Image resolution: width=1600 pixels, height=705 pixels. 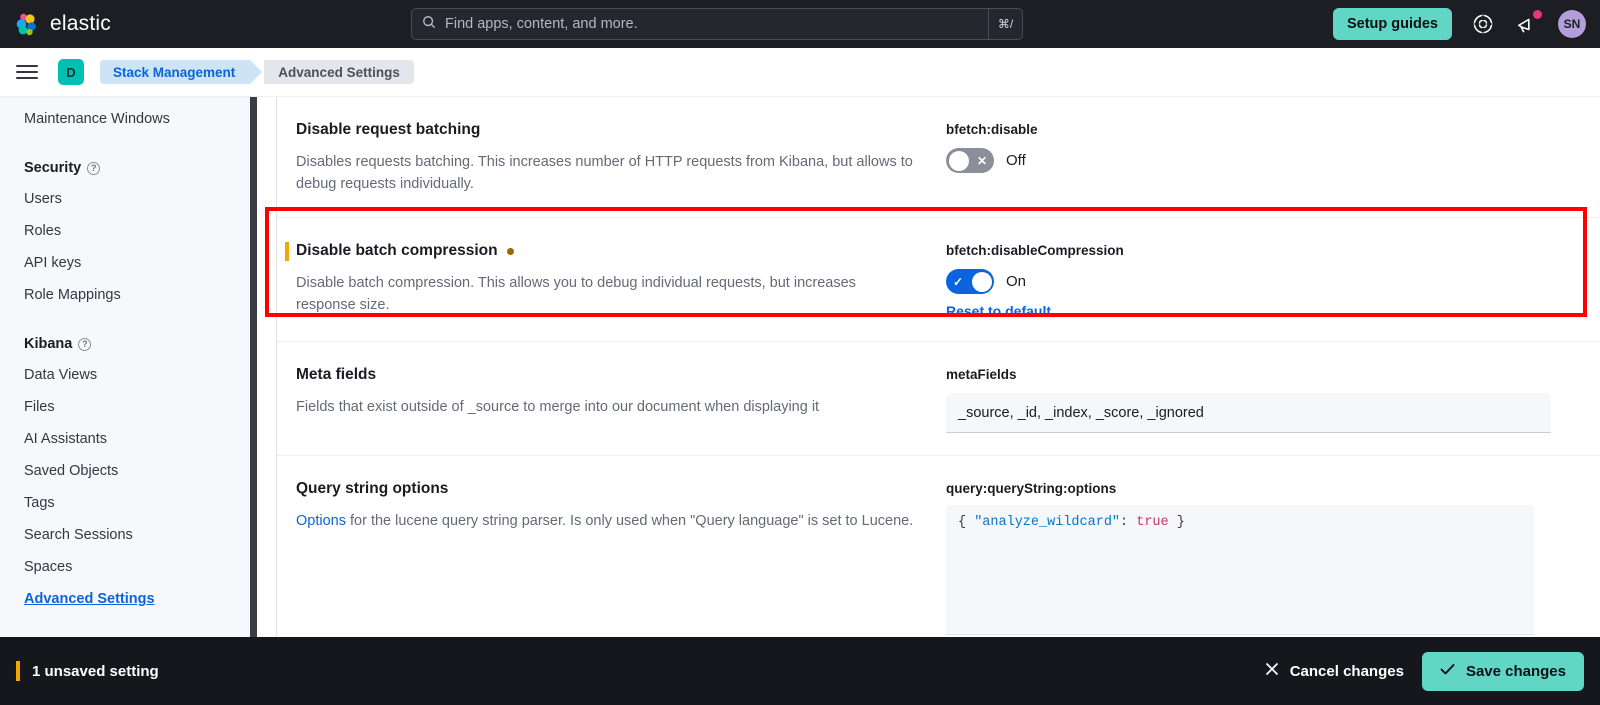 What do you see at coordinates (1272, 671) in the screenshot?
I see `close-x-icon` at bounding box center [1272, 671].